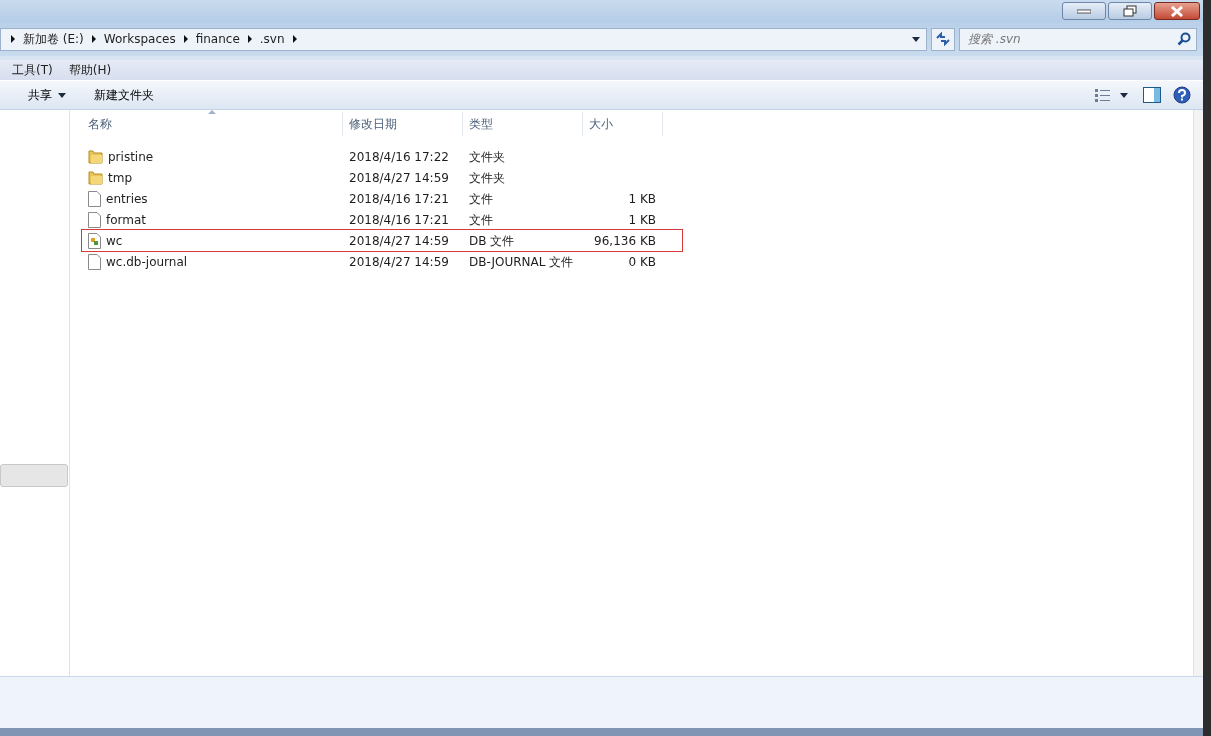 This screenshot has width=1211, height=736. What do you see at coordinates (403, 124) in the screenshot?
I see `column-header: 修改日期` at bounding box center [403, 124].